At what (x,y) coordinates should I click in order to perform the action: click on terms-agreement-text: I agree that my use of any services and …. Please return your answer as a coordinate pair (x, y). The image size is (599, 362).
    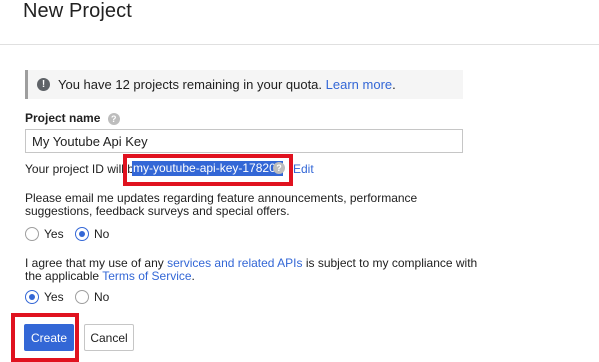
    Looking at the image, I should click on (251, 269).